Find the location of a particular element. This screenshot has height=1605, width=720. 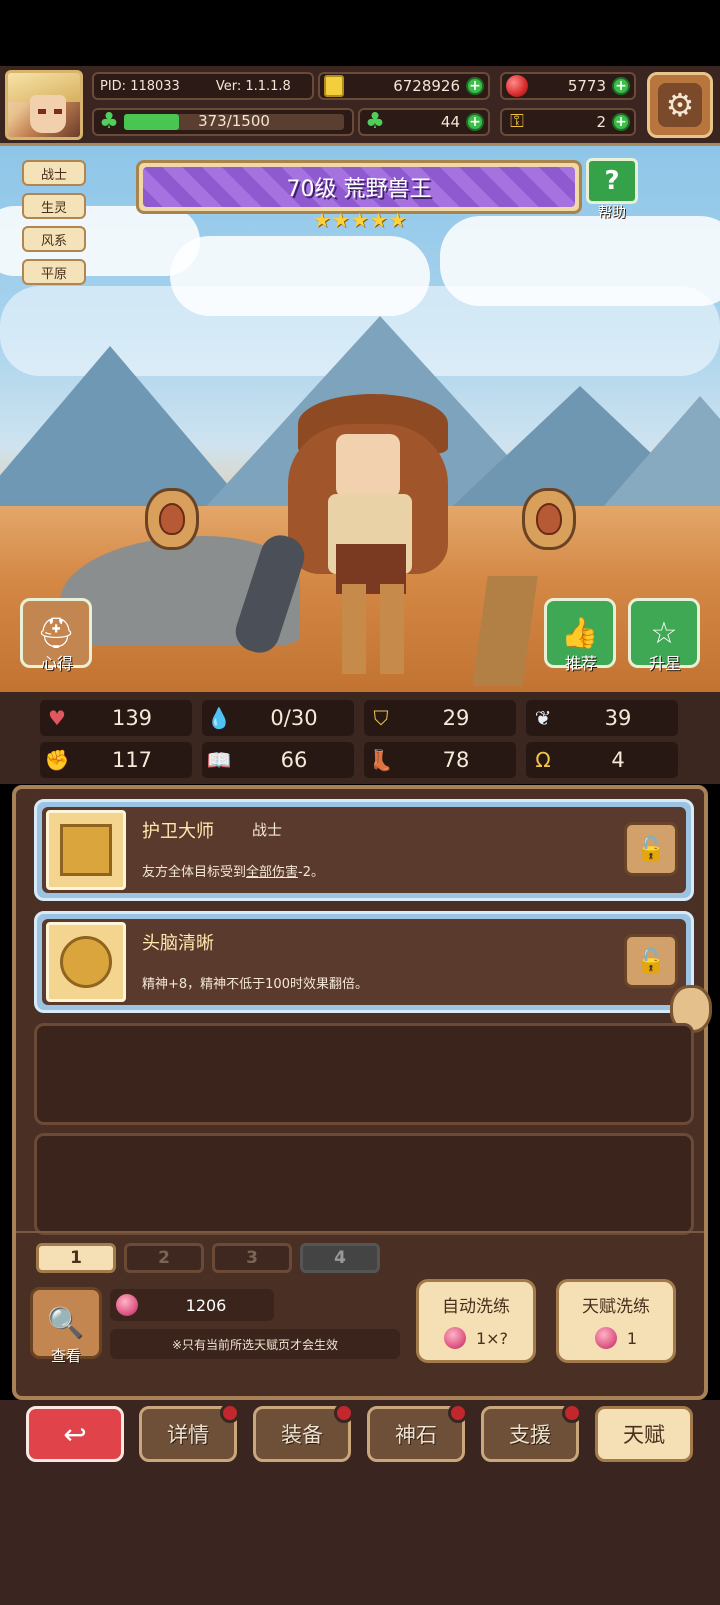

fruit-counter: 1206 is located at coordinates (192, 1305).